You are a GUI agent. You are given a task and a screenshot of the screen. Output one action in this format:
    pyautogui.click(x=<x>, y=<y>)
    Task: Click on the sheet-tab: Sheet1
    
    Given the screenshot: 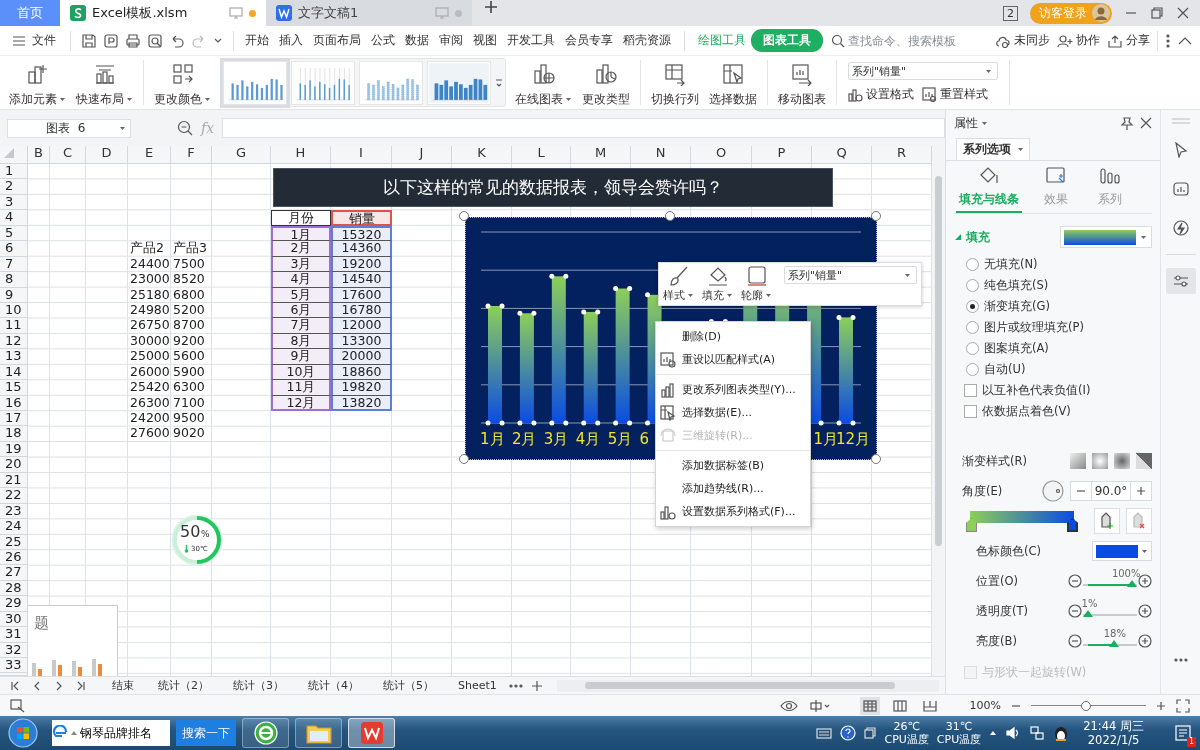 What is the action you would take?
    pyautogui.click(x=477, y=685)
    